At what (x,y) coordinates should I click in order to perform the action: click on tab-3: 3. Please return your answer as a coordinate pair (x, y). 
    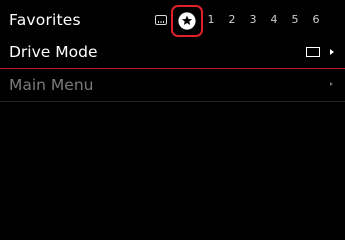
    Looking at the image, I should click on (253, 20).